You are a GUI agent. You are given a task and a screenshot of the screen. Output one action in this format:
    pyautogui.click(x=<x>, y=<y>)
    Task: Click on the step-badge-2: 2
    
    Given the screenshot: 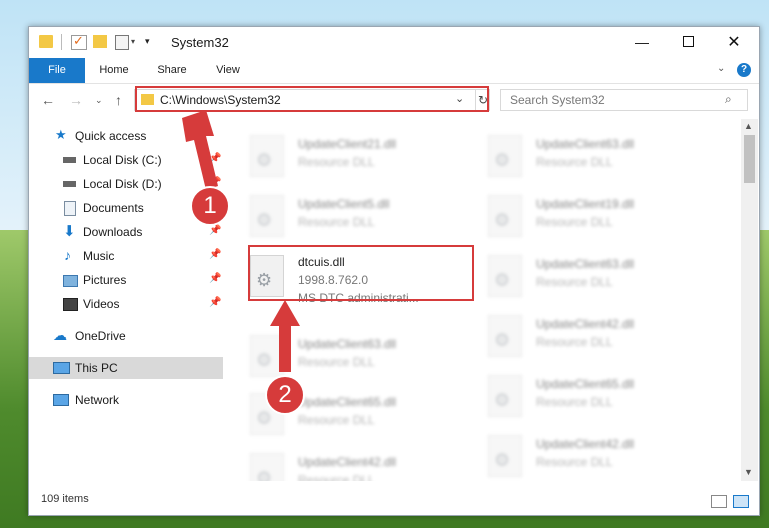 What is the action you would take?
    pyautogui.click(x=285, y=395)
    